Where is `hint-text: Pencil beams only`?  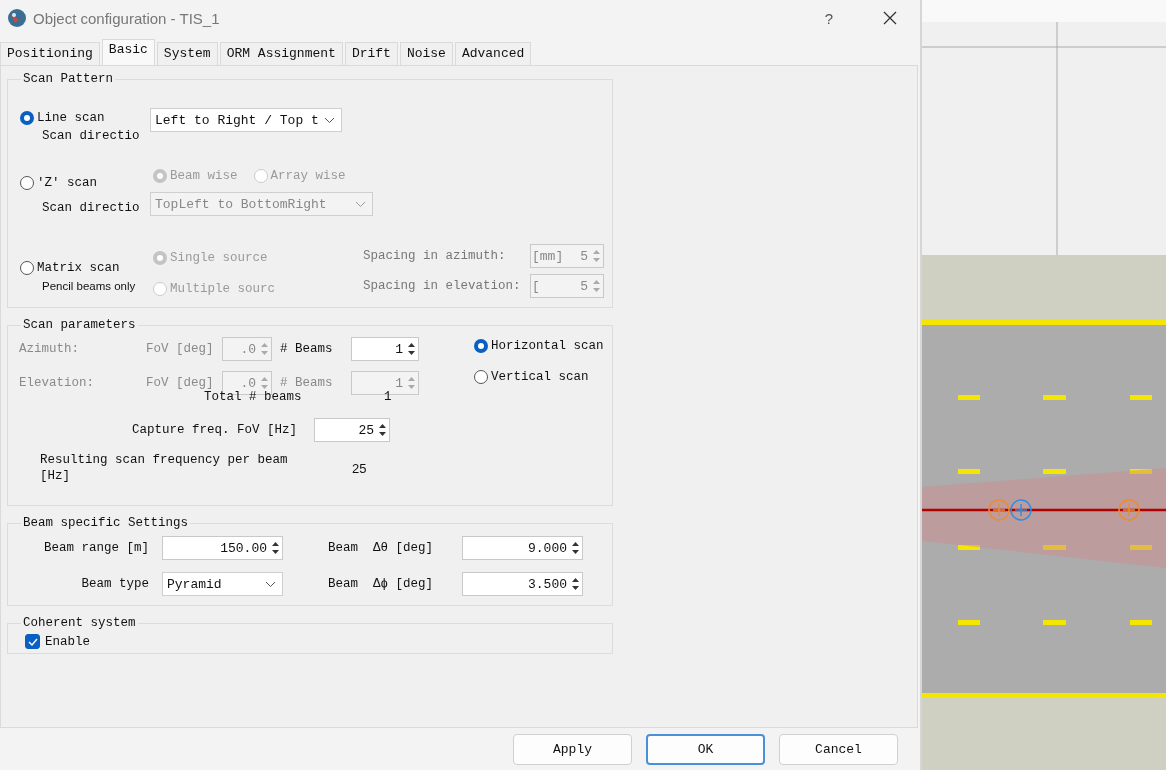
hint-text: Pencil beams only is located at coordinates (89, 286).